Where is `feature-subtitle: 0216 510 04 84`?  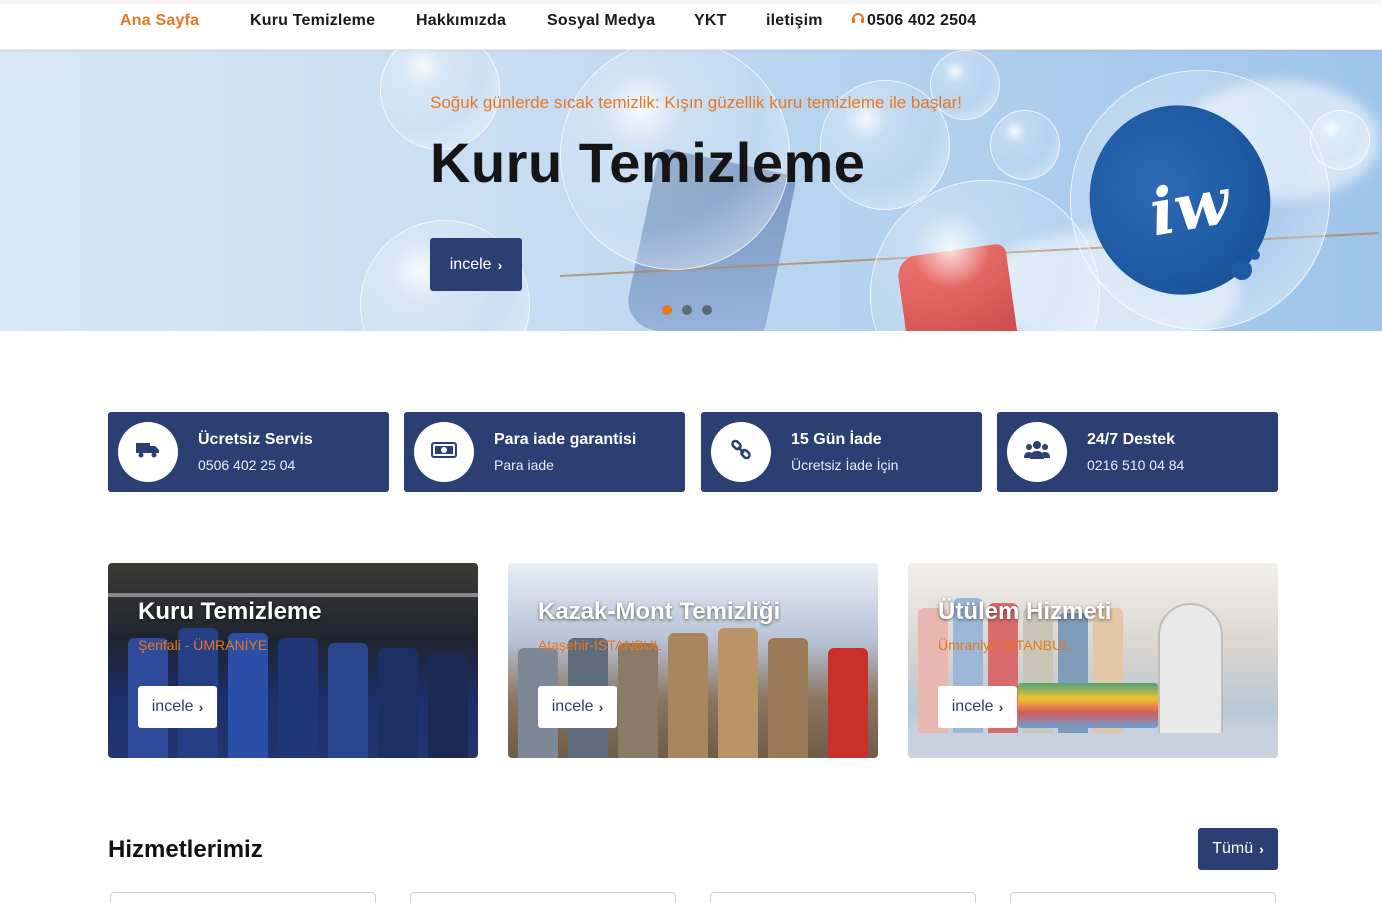 feature-subtitle: 0216 510 04 84 is located at coordinates (1136, 465).